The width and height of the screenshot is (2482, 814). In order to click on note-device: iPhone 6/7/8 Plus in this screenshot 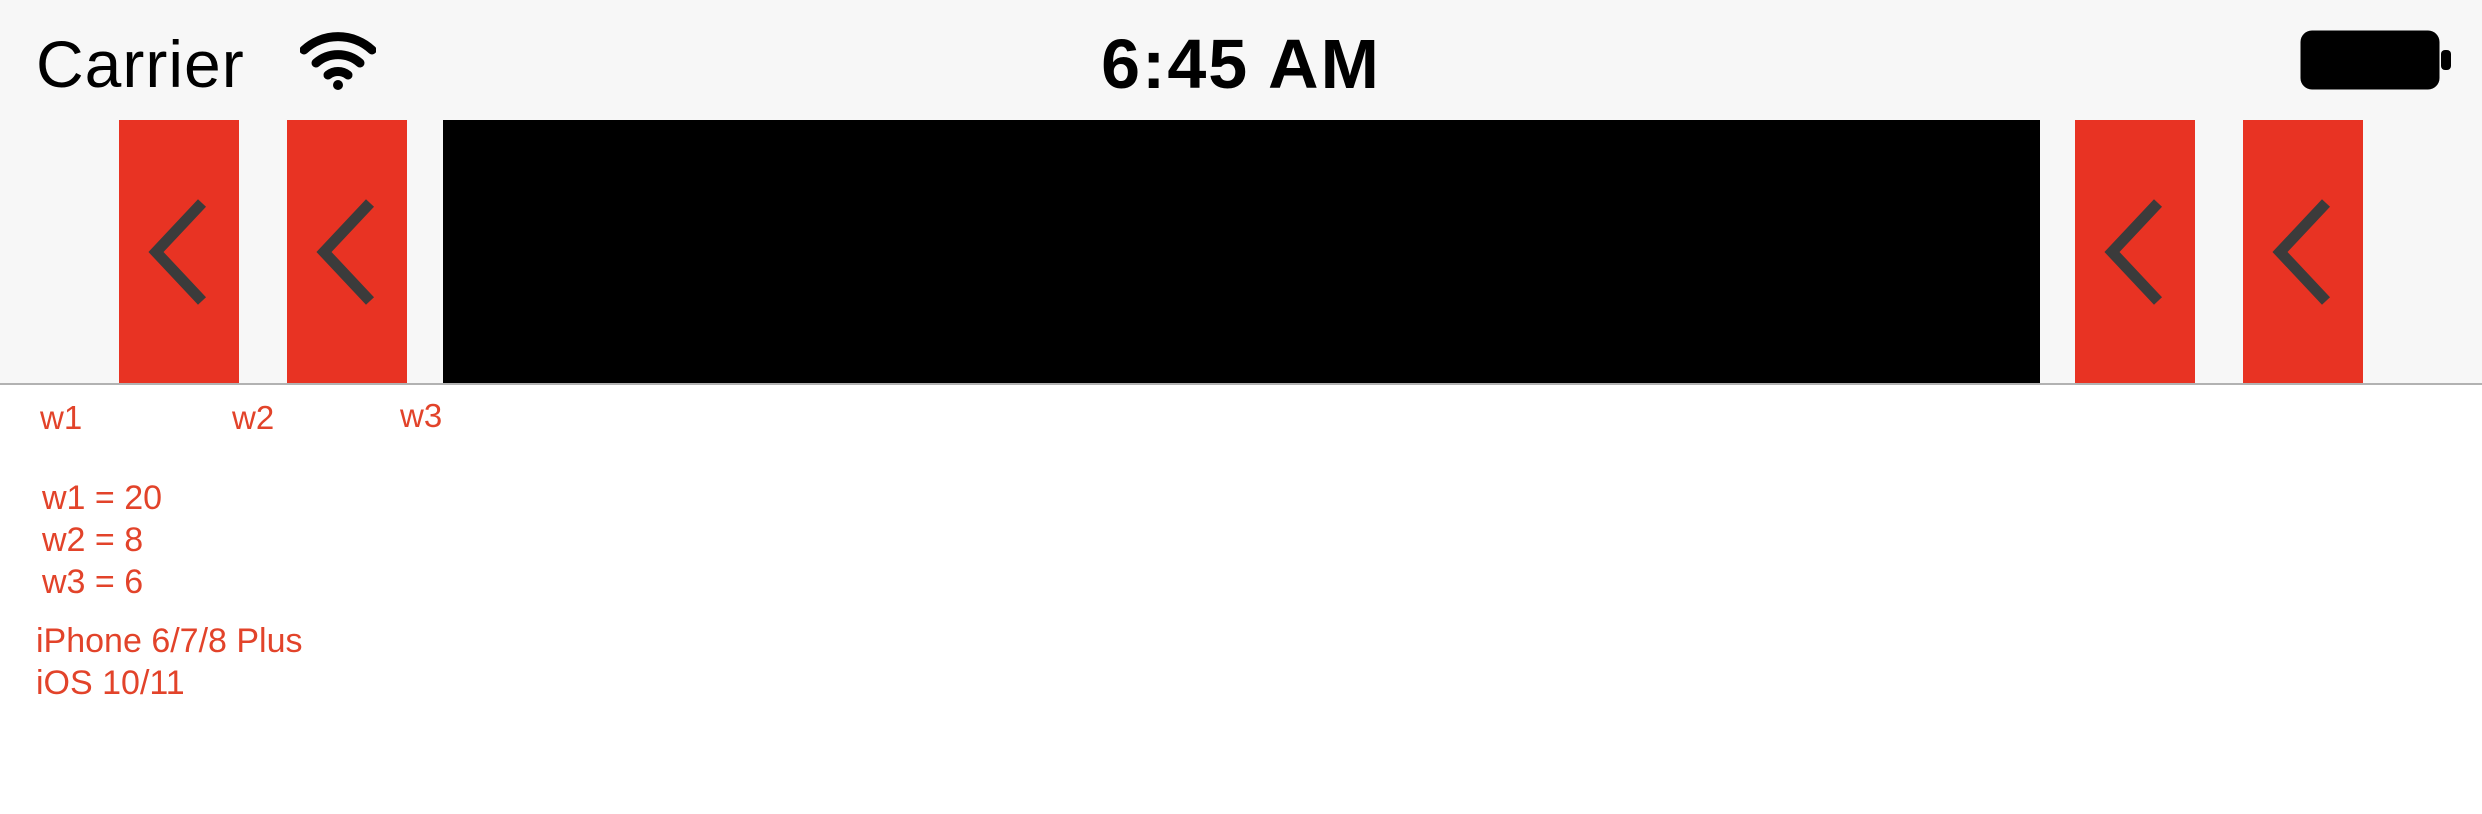, I will do `click(169, 641)`.